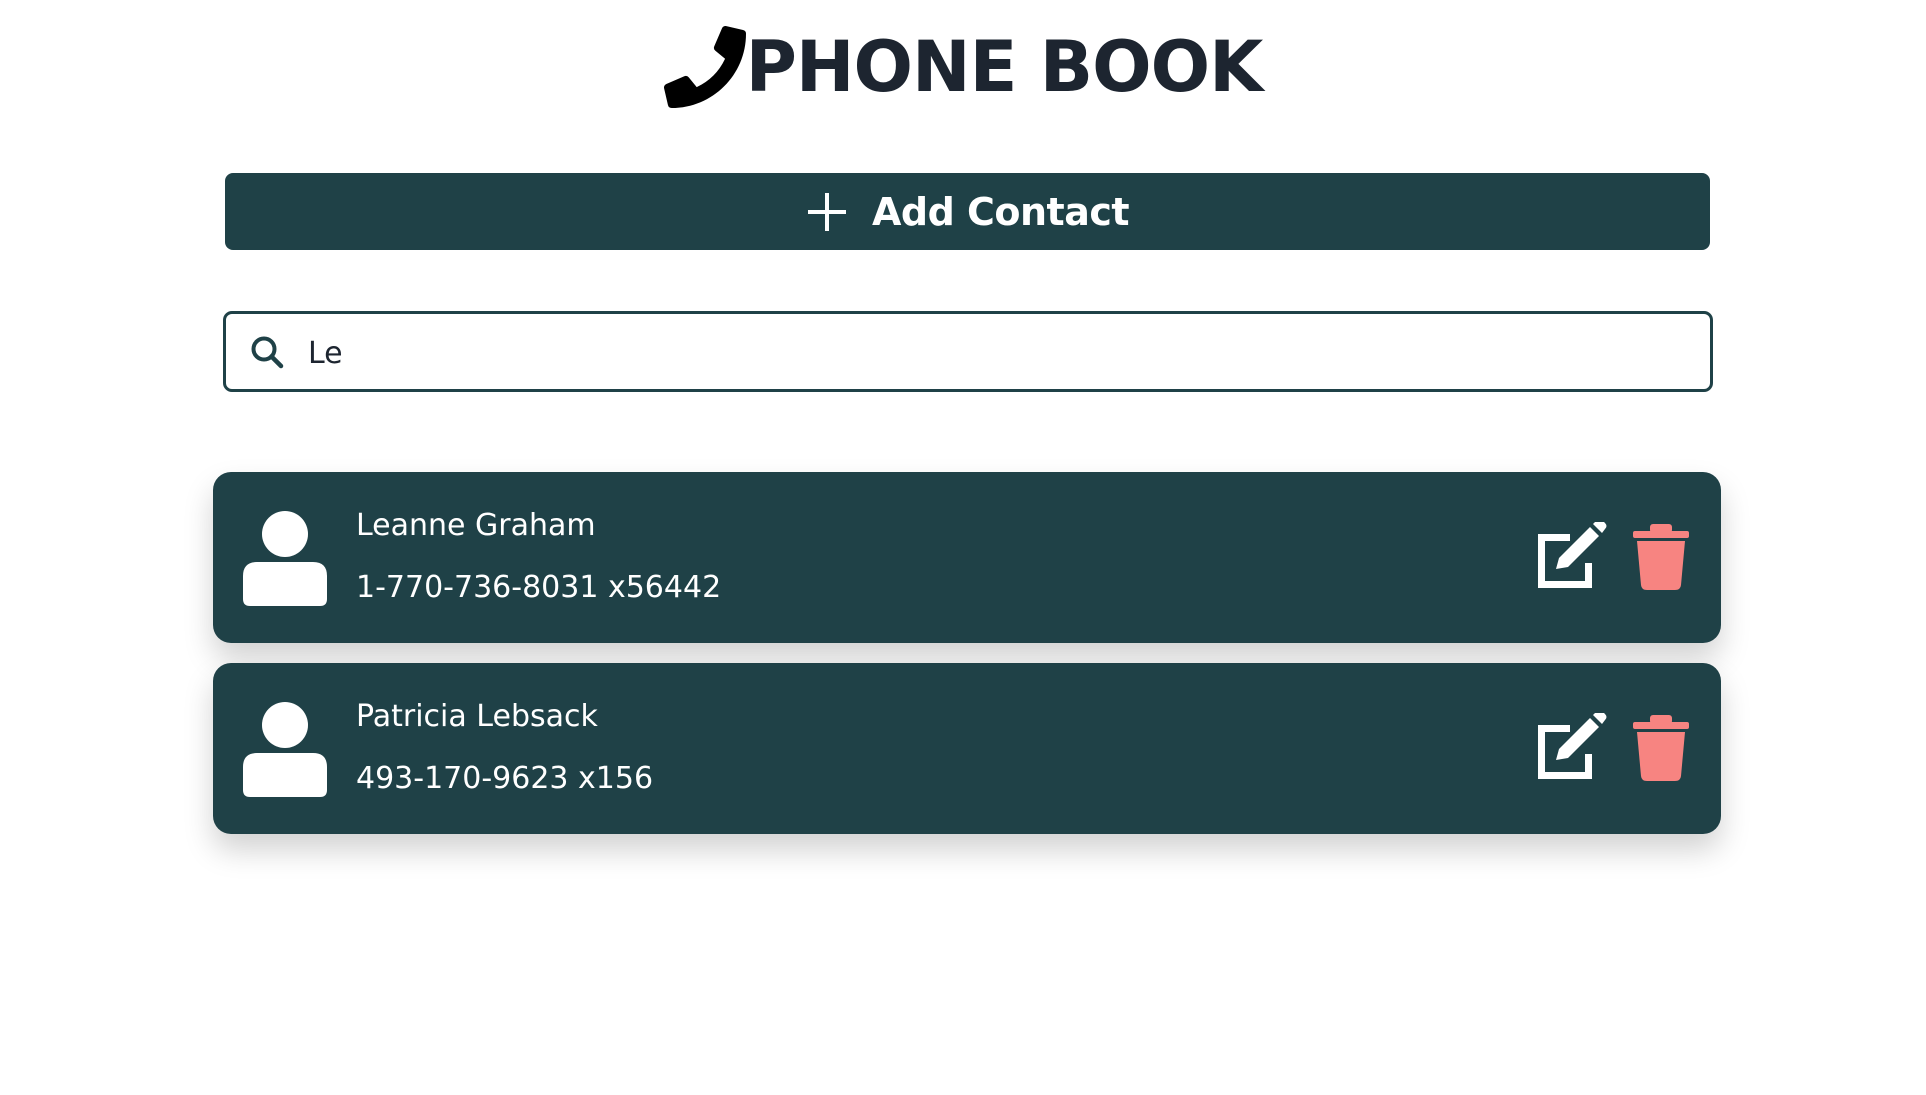 The width and height of the screenshot is (1926, 1095). What do you see at coordinates (477, 716) in the screenshot?
I see `contact-name: Patricia Lebsack` at bounding box center [477, 716].